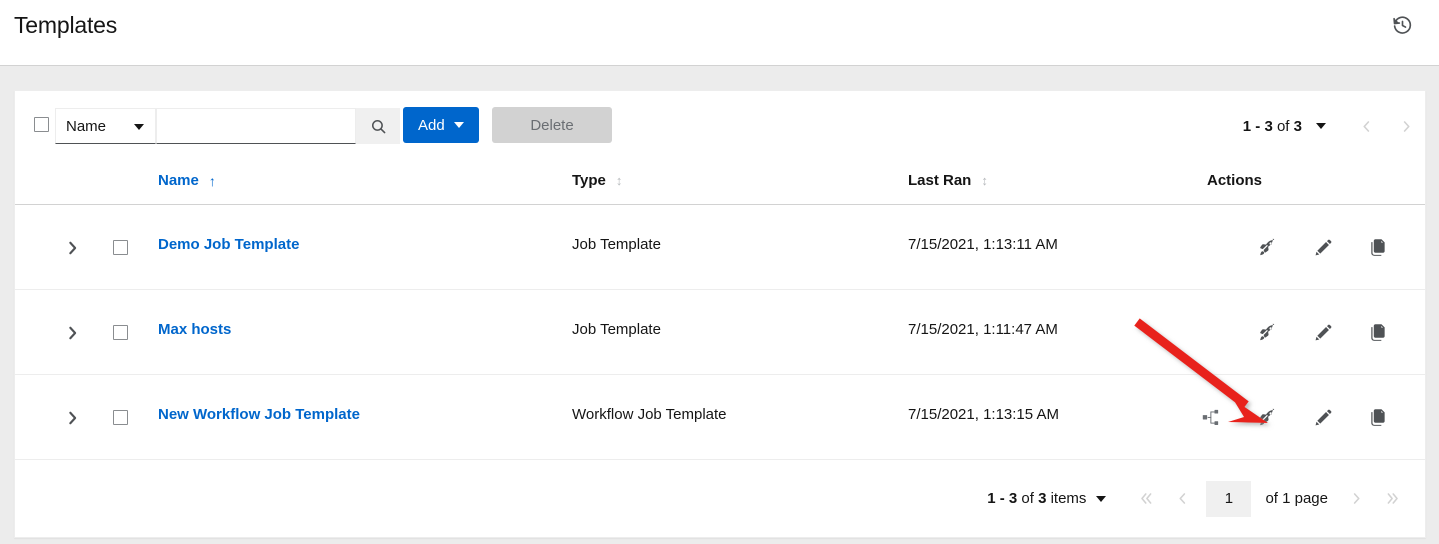 The width and height of the screenshot is (1439, 544). I want to click on delete-button: Delete, so click(552, 125).